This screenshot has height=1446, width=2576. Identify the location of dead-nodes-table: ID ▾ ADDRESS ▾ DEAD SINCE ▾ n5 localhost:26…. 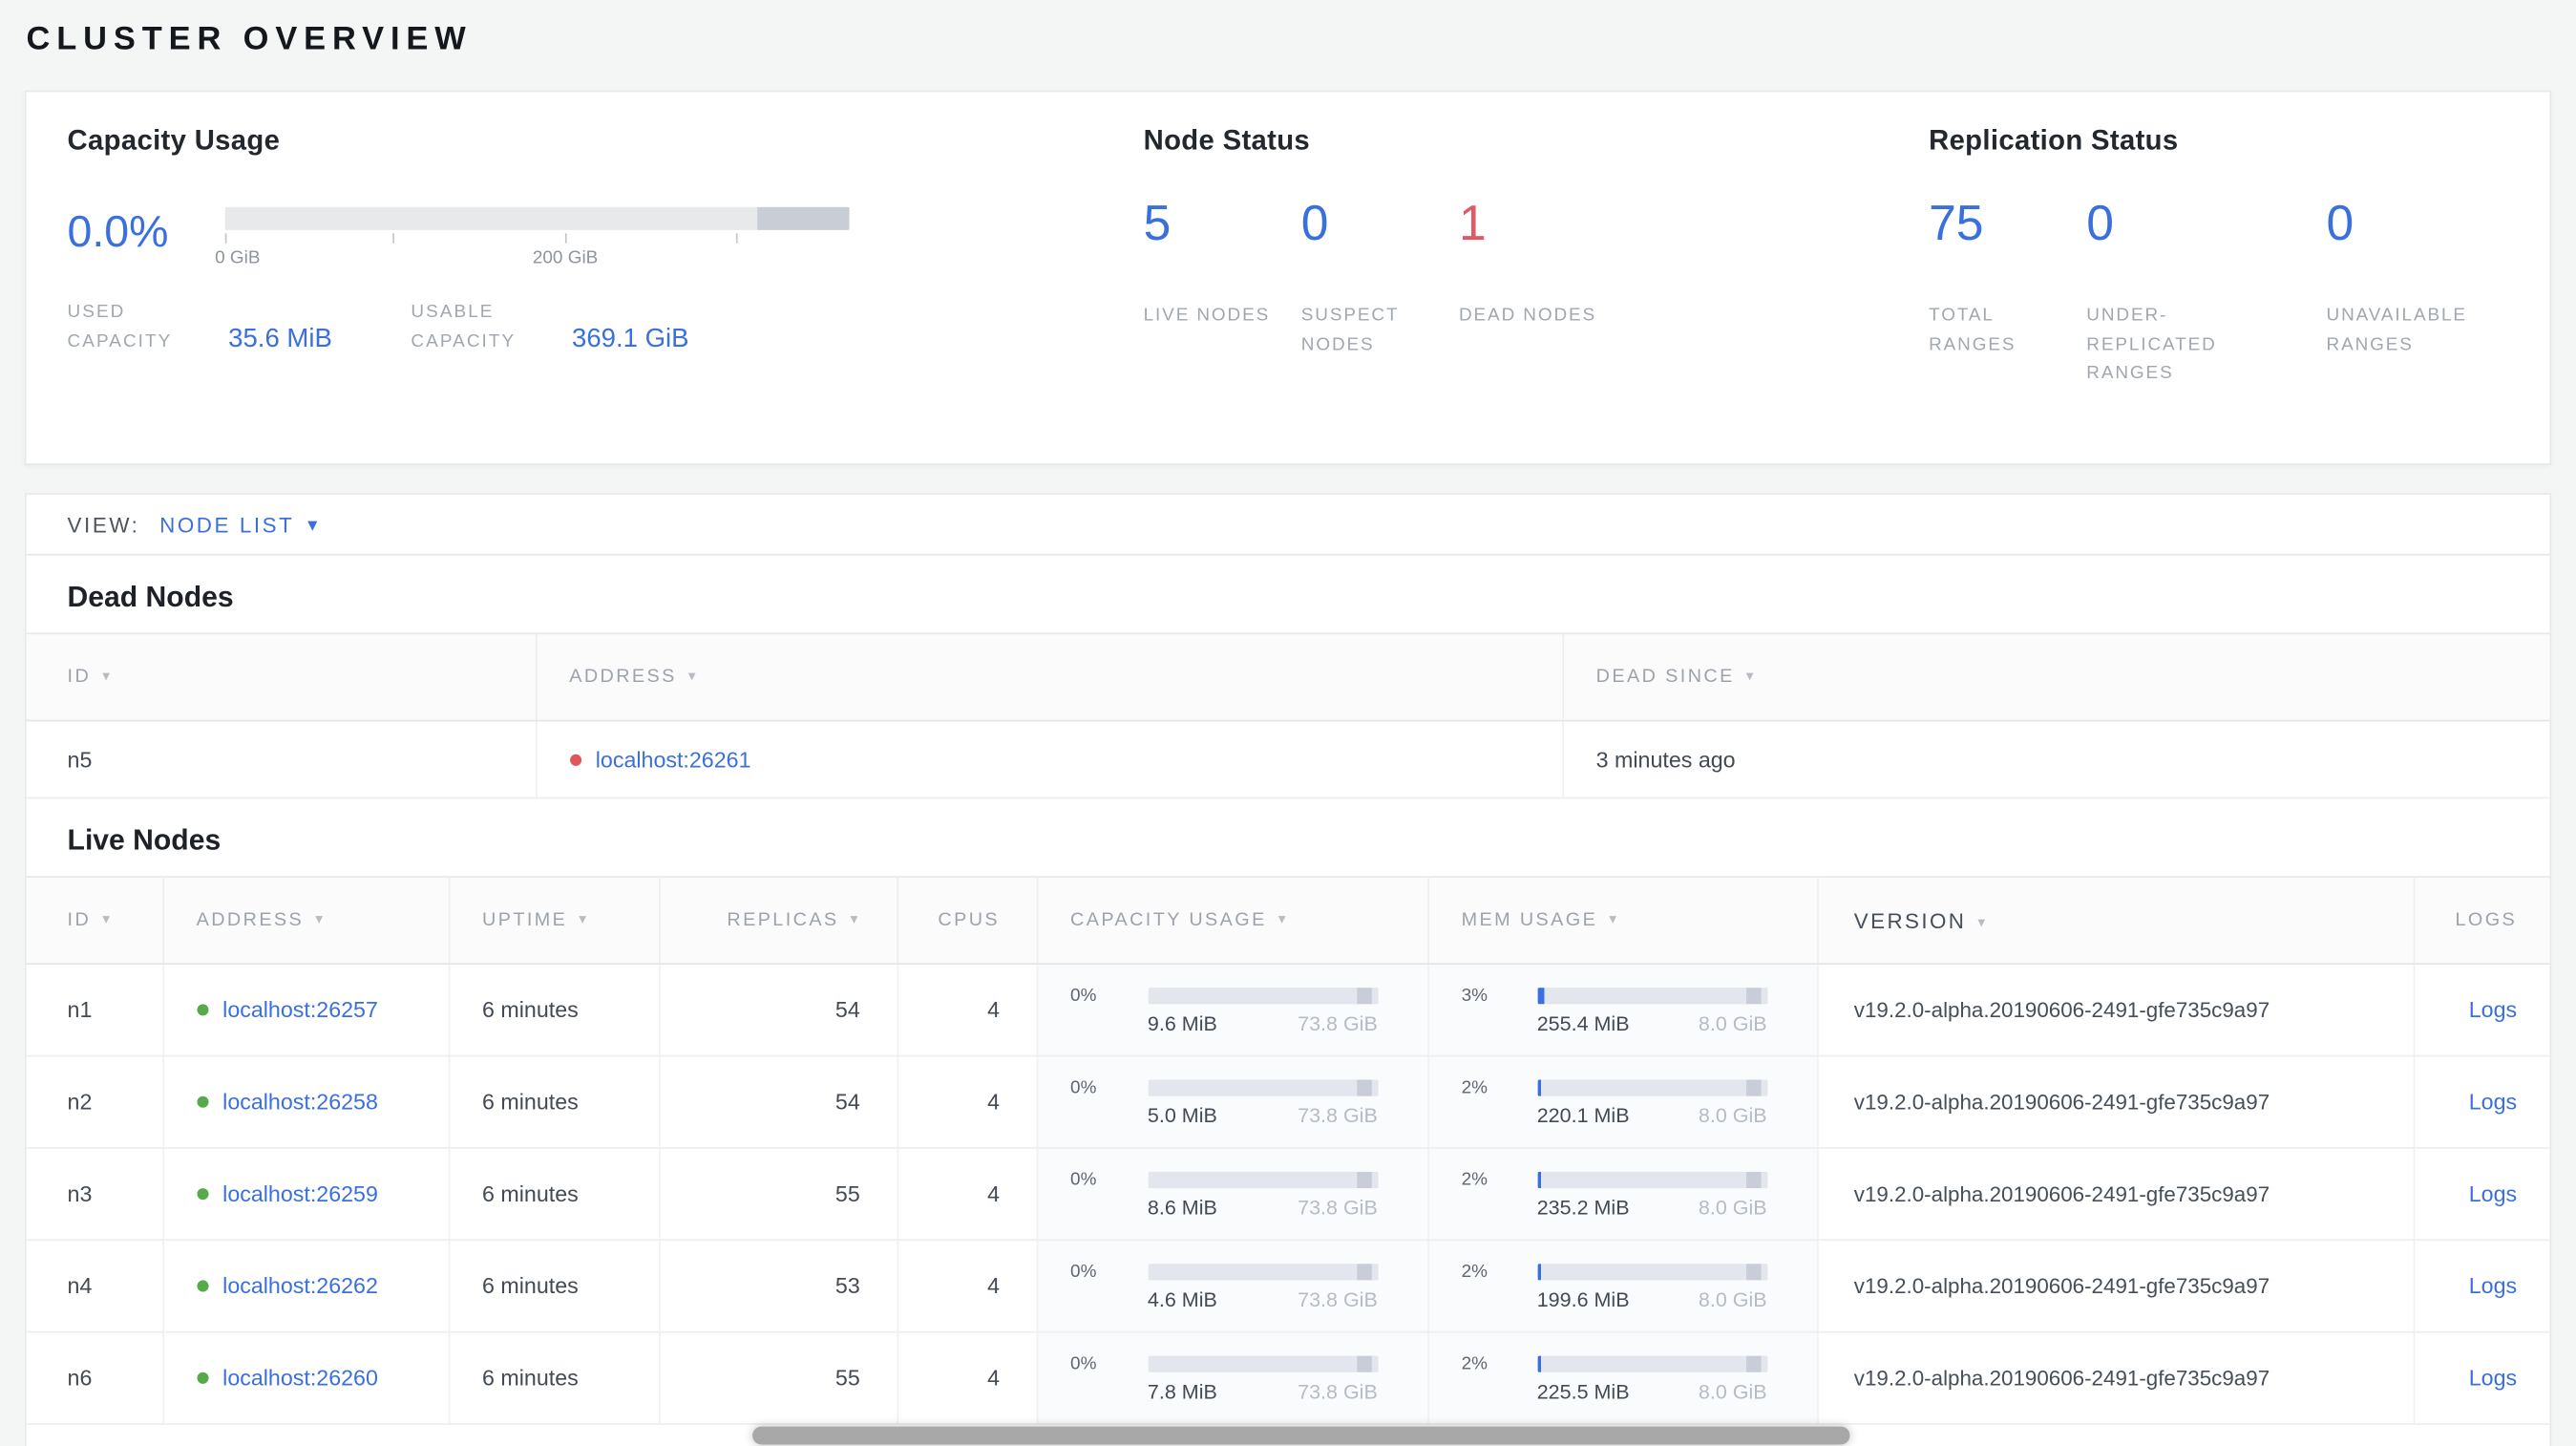
(1288, 715).